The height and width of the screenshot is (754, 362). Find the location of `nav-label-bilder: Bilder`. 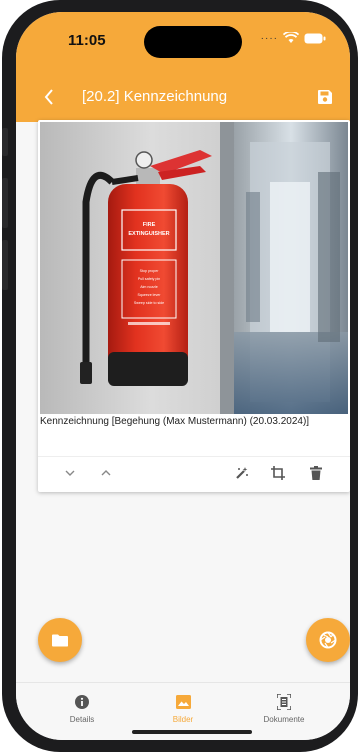

nav-label-bilder: Bilder is located at coordinates (183, 719).